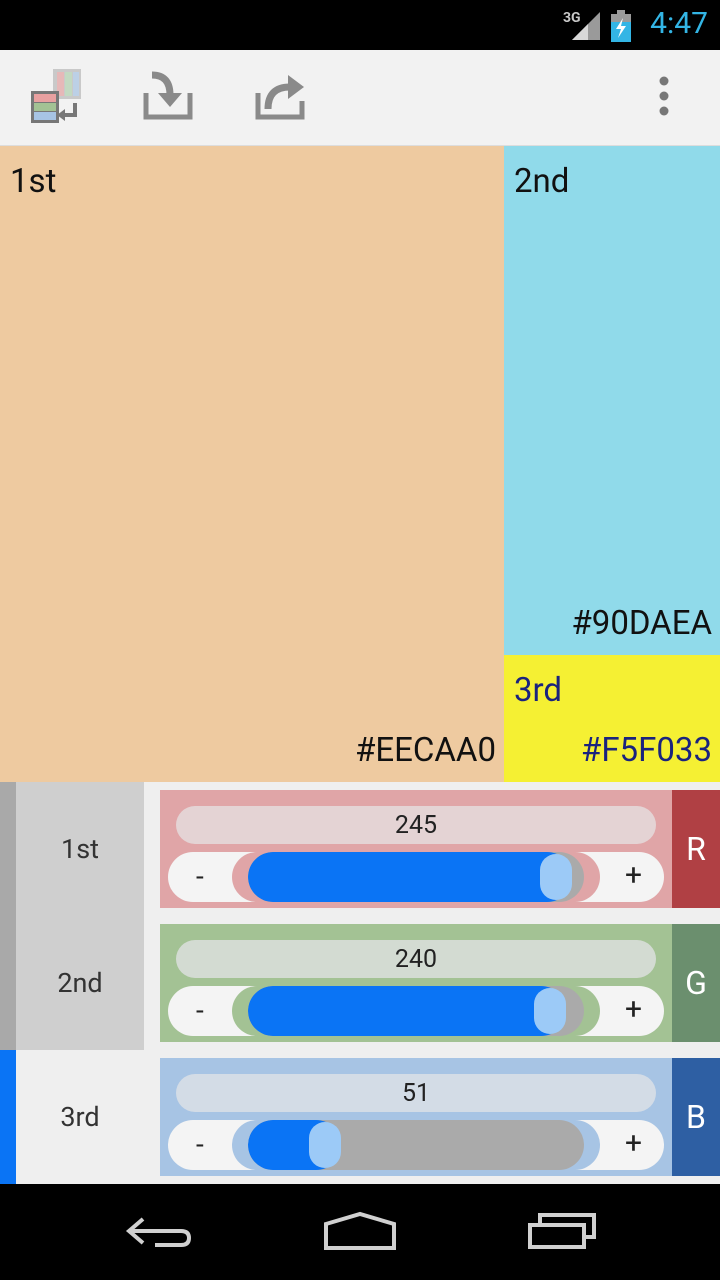 The width and height of the screenshot is (720, 1280). I want to click on channel-tag: B, so click(696, 1117).